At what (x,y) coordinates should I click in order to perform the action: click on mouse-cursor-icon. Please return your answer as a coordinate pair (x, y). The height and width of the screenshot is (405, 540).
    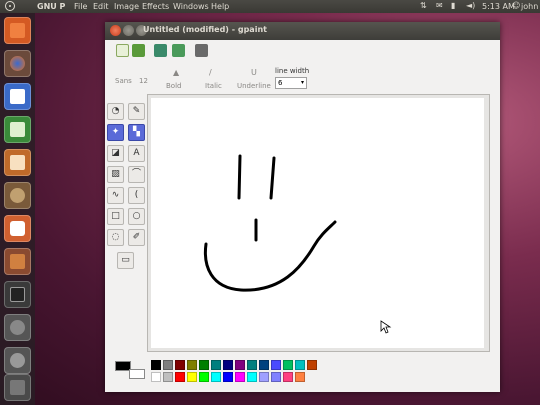
    Looking at the image, I should click on (386, 327).